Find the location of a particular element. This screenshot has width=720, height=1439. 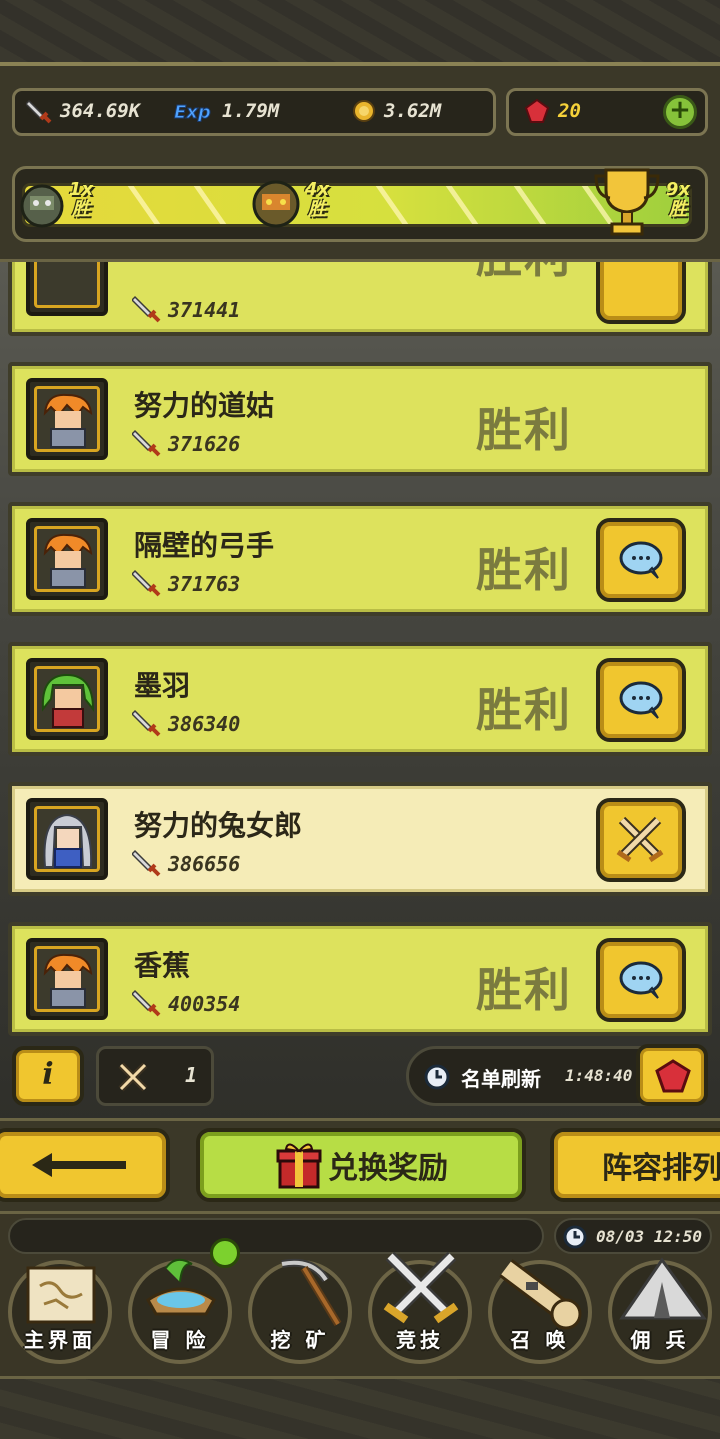

exchange-rewards-button: 兑换奖励 is located at coordinates (361, 1165).